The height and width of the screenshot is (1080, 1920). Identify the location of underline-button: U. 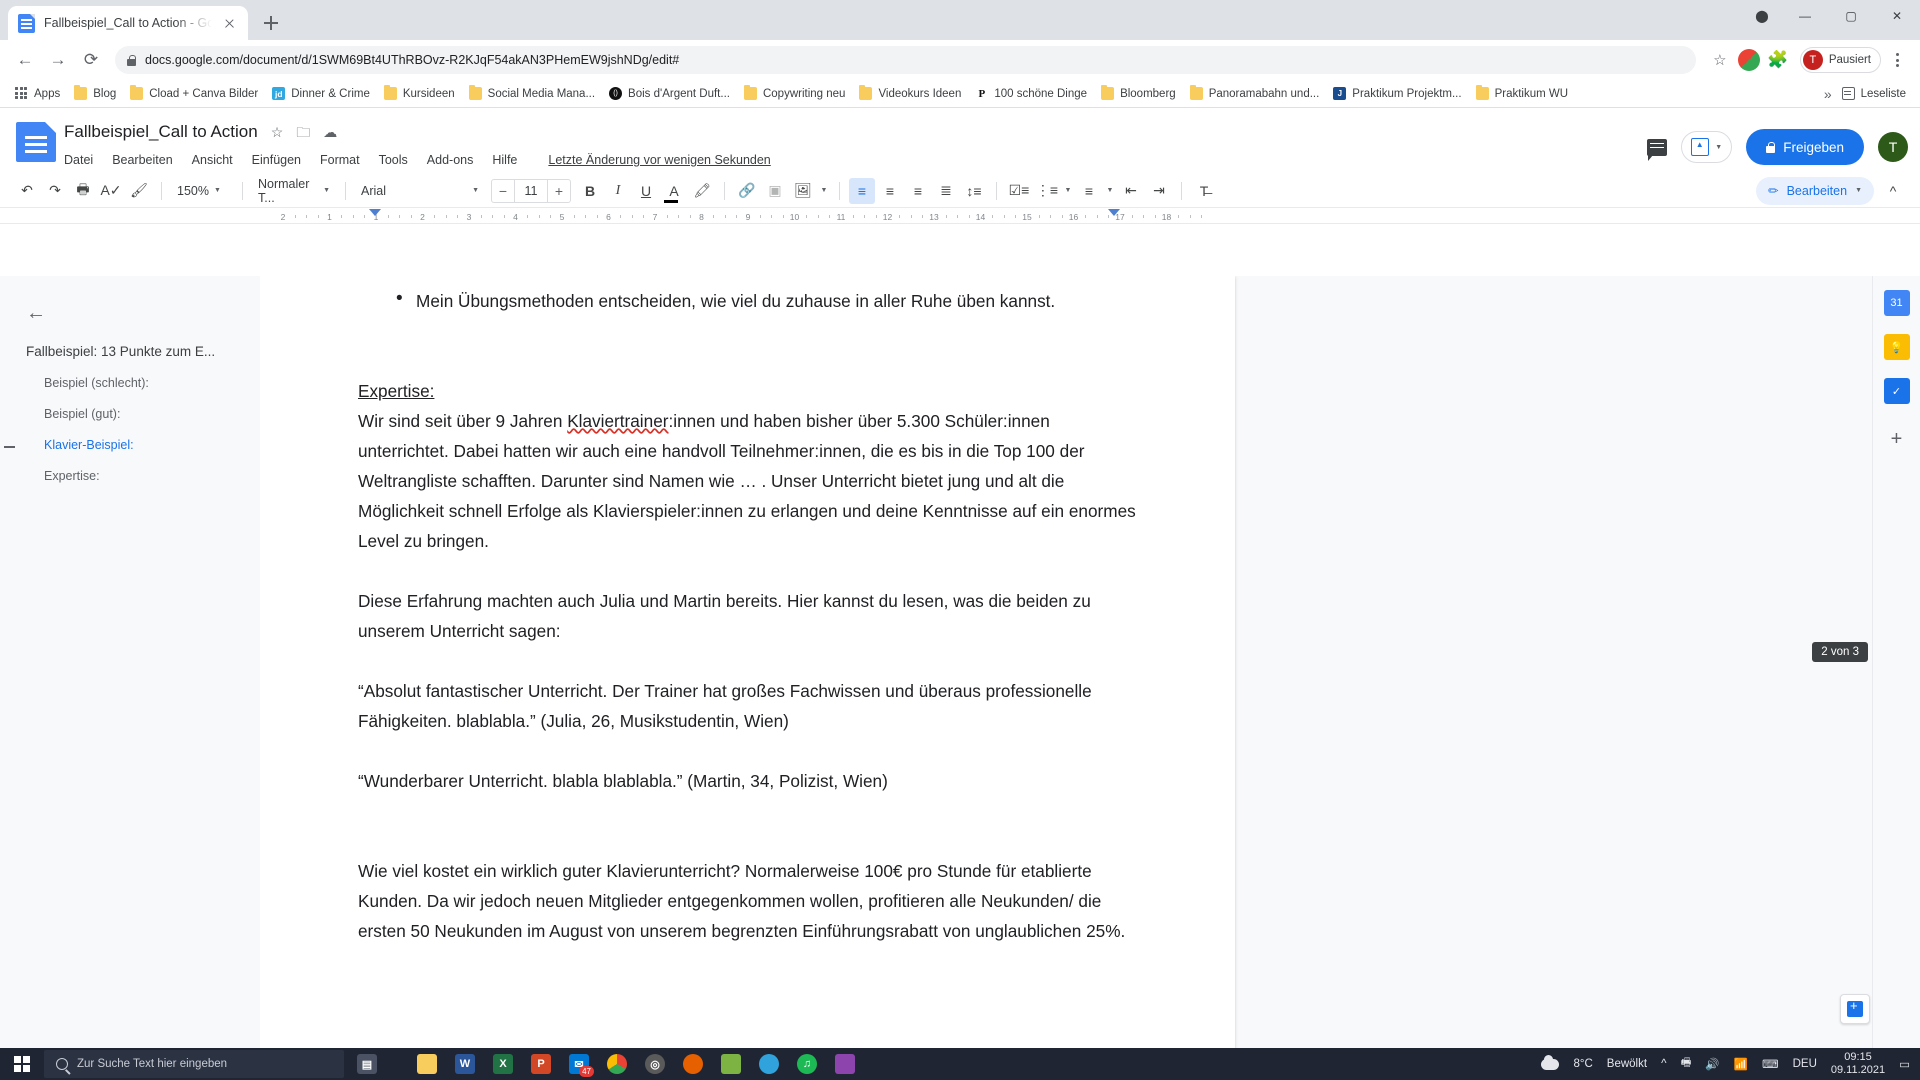
(646, 191).